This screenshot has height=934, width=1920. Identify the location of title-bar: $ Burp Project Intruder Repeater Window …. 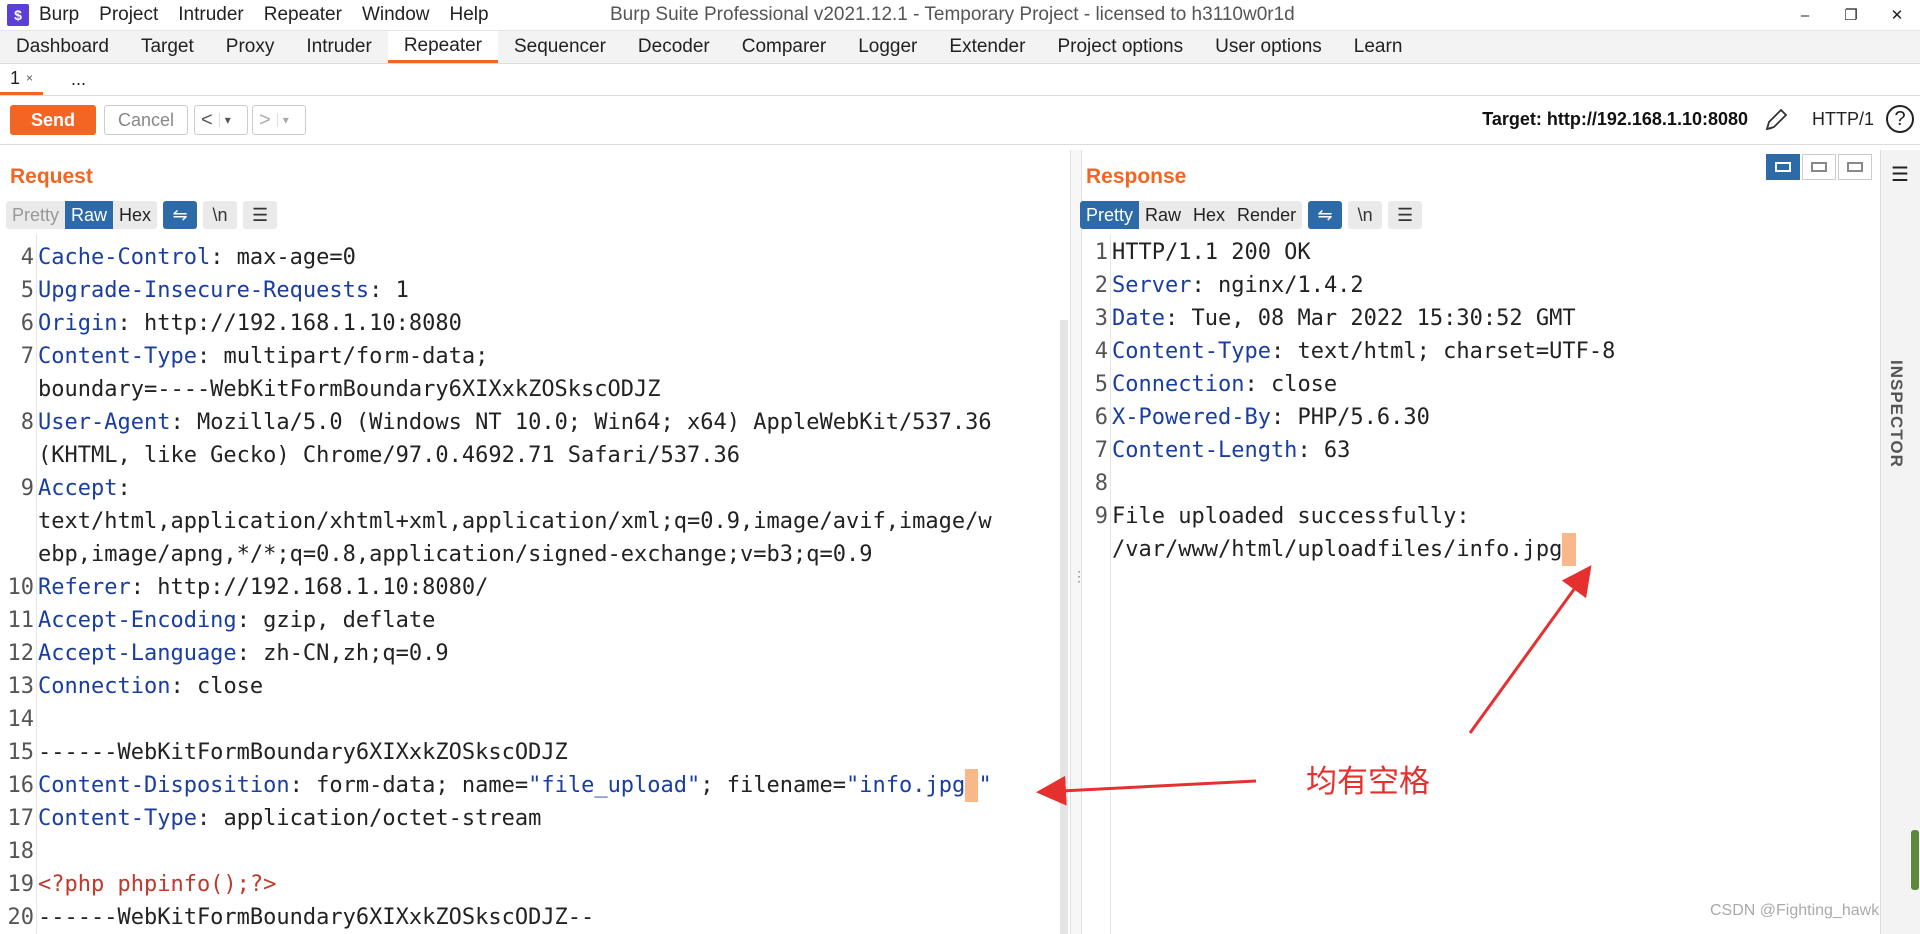
(960, 15).